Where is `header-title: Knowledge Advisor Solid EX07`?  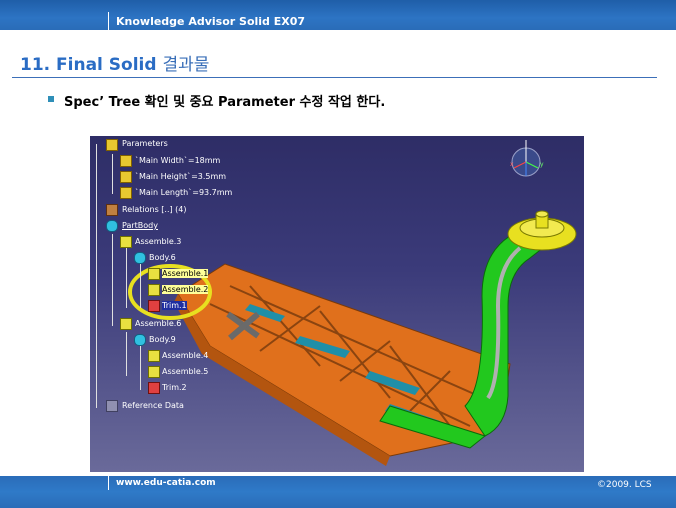
header-title: Knowledge Advisor Solid EX07 is located at coordinates (211, 21).